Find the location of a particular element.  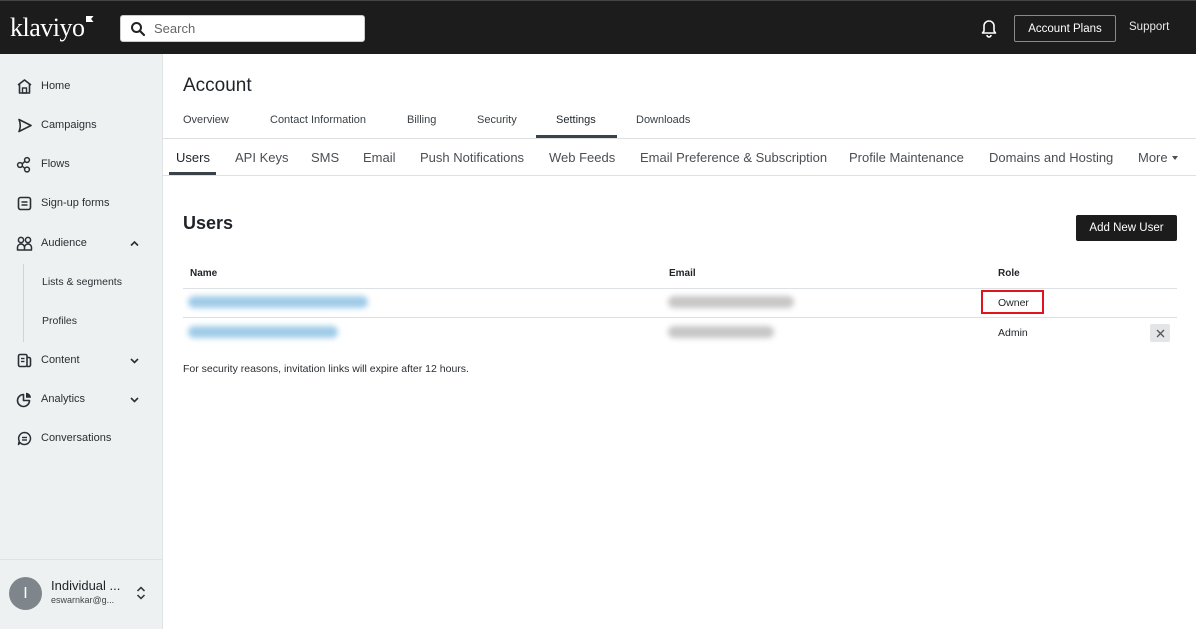

top-bar: klaviyo Account Plans Support is located at coordinates (598, 27).